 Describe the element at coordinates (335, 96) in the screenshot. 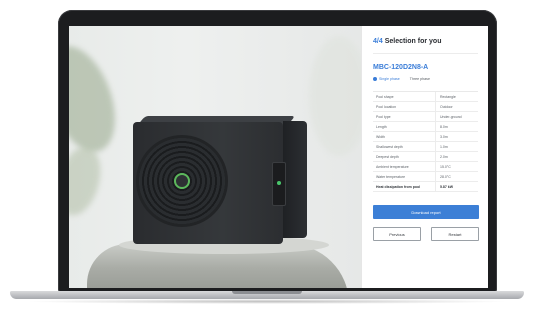

I see `window-light` at that location.